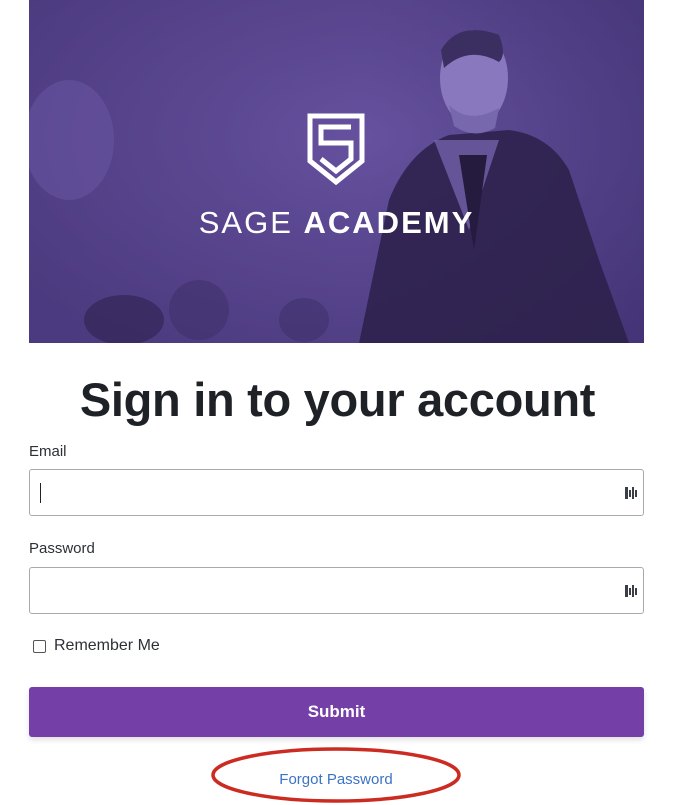 The image size is (675, 805). I want to click on password-field-container, so click(336, 590).